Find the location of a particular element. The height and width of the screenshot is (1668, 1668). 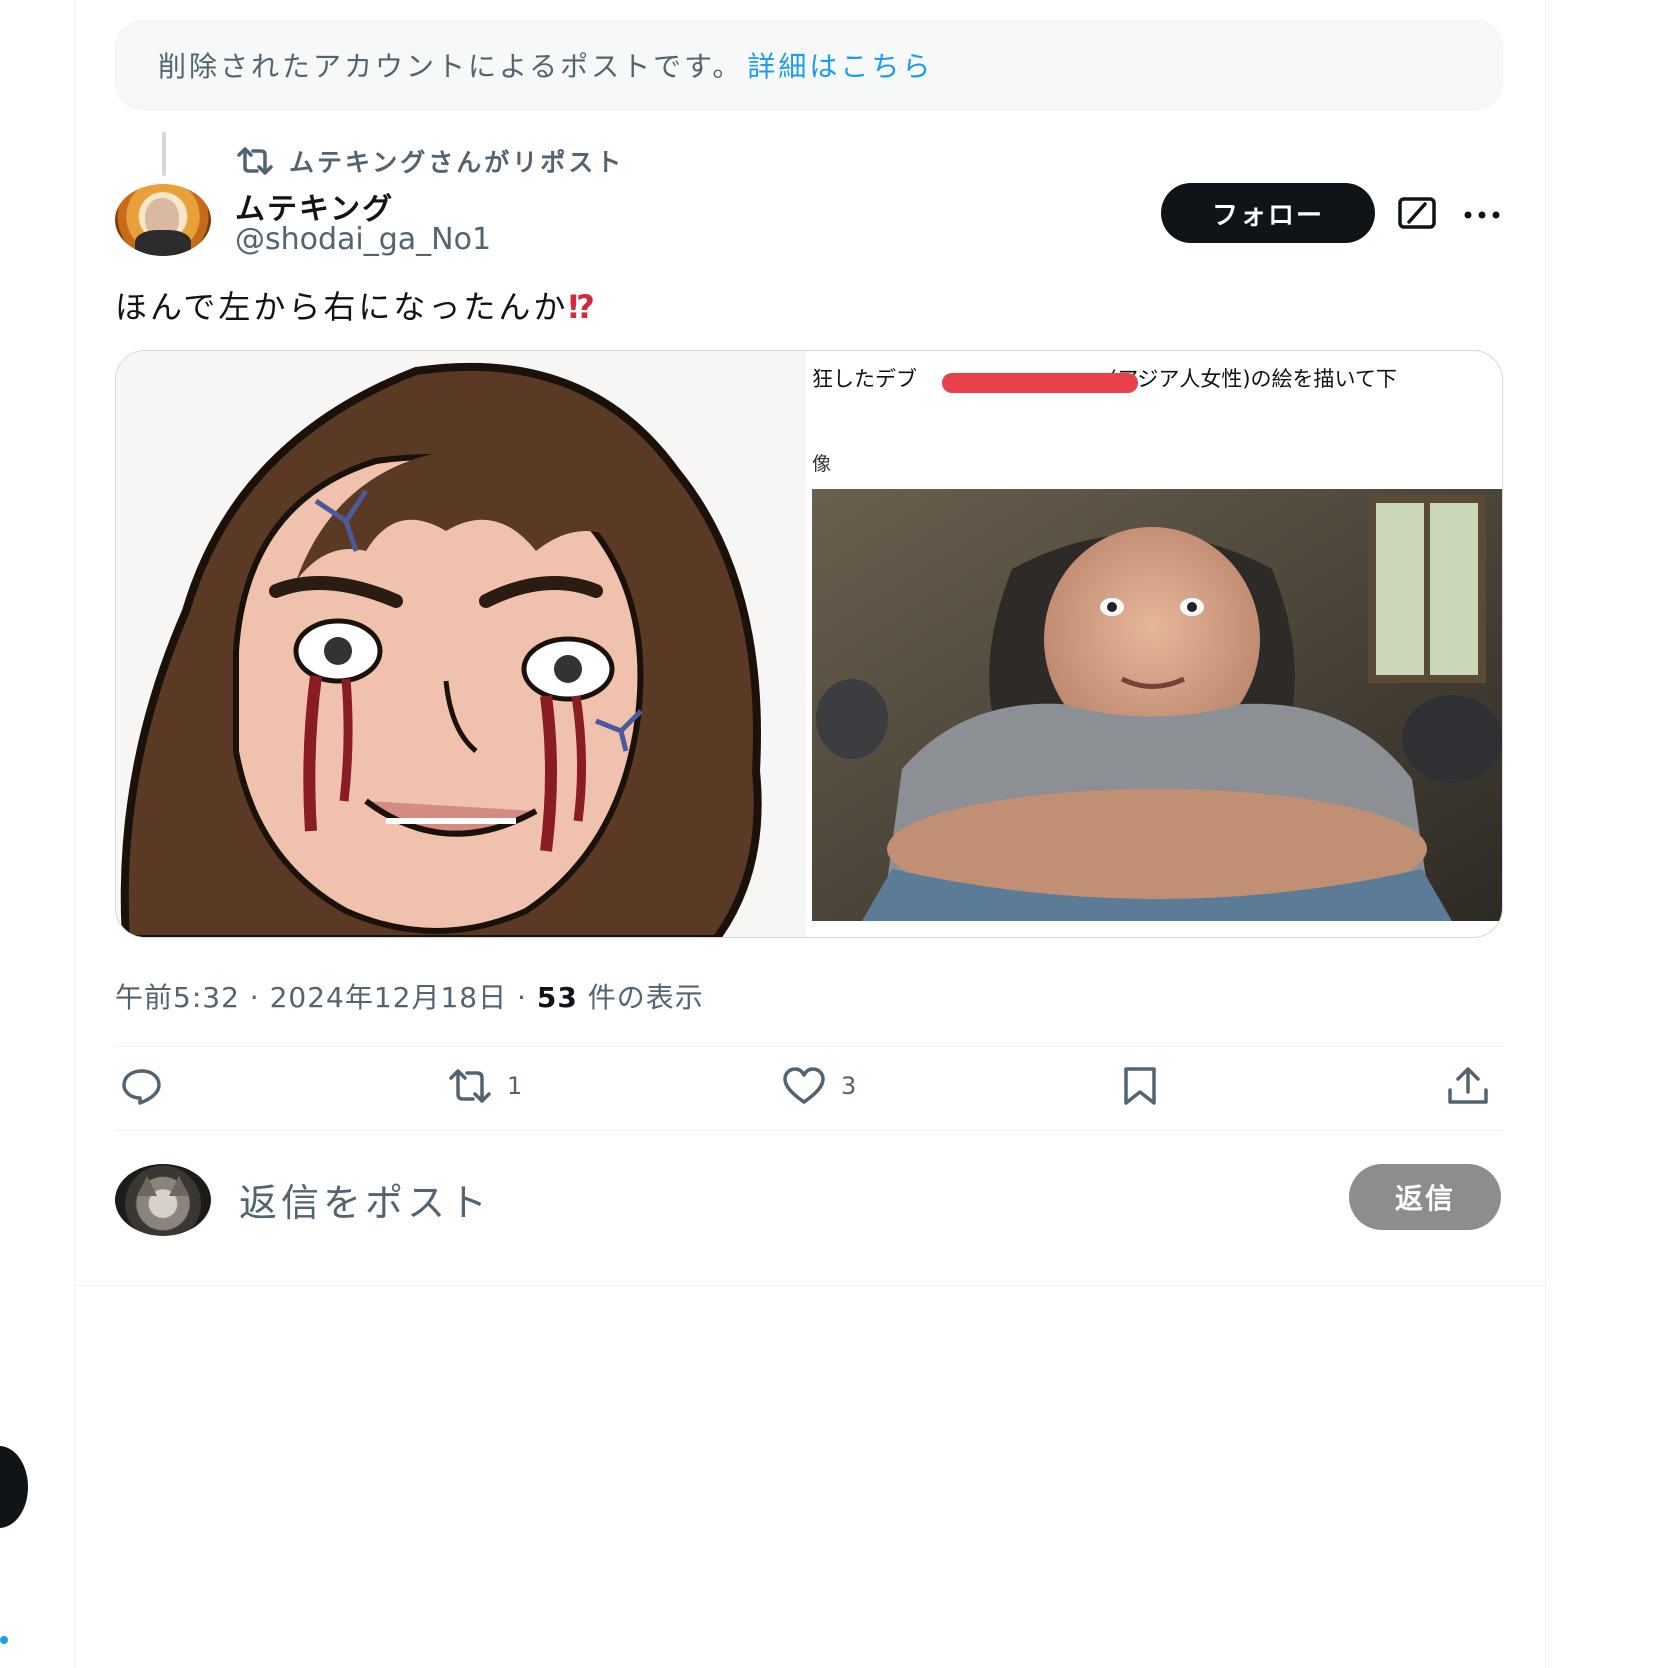

share-action is located at coordinates (1468, 1086).